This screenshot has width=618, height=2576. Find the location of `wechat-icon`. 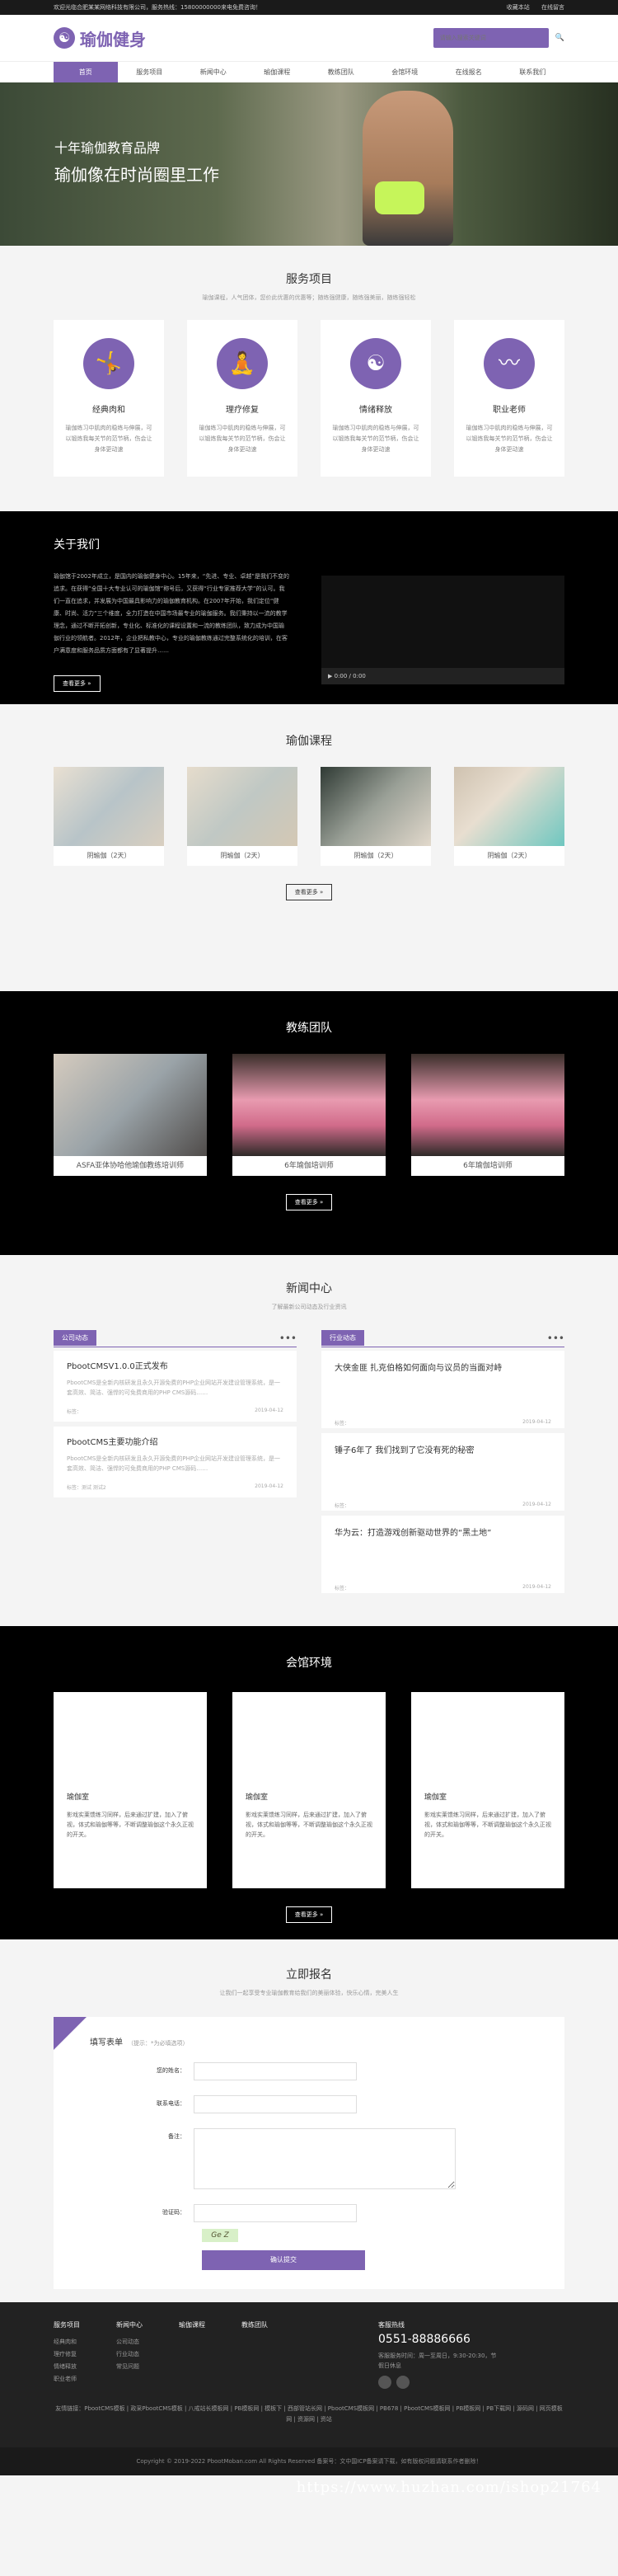

wechat-icon is located at coordinates (403, 2382).